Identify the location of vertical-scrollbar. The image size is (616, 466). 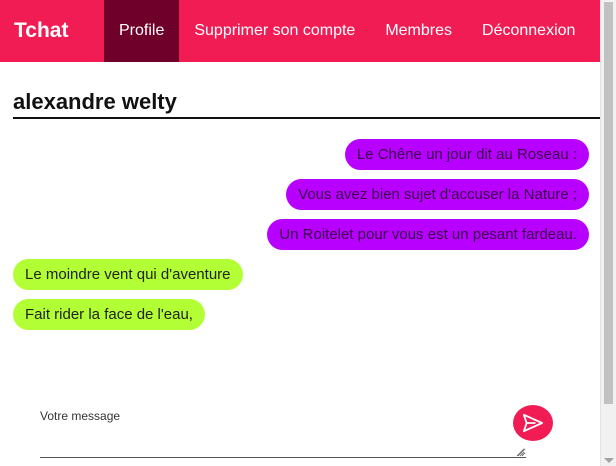
(608, 233).